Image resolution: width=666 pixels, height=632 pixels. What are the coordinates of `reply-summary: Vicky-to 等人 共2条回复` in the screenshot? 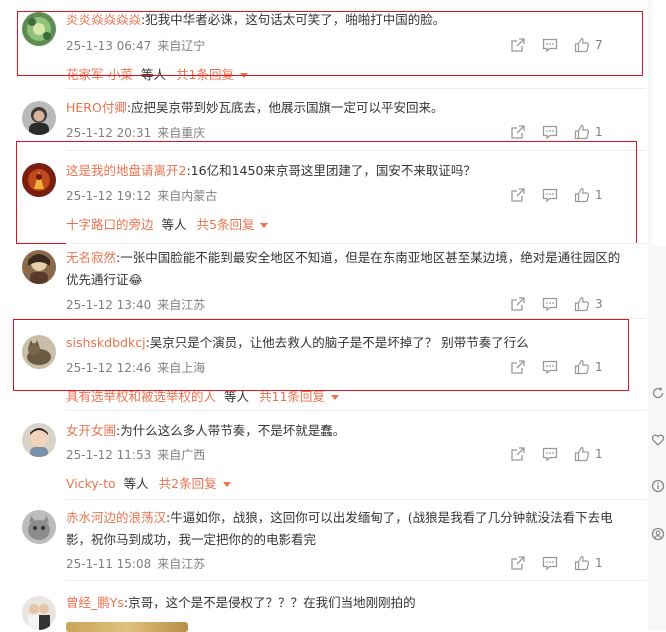 It's located at (148, 482).